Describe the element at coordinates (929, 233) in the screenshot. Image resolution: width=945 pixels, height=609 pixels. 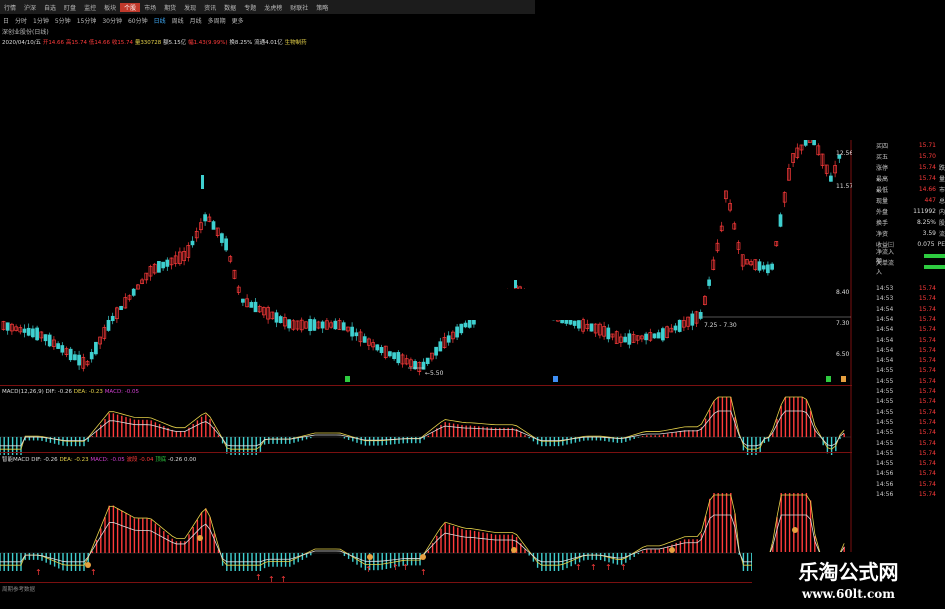
I see `quote-value: 3.59` at that location.